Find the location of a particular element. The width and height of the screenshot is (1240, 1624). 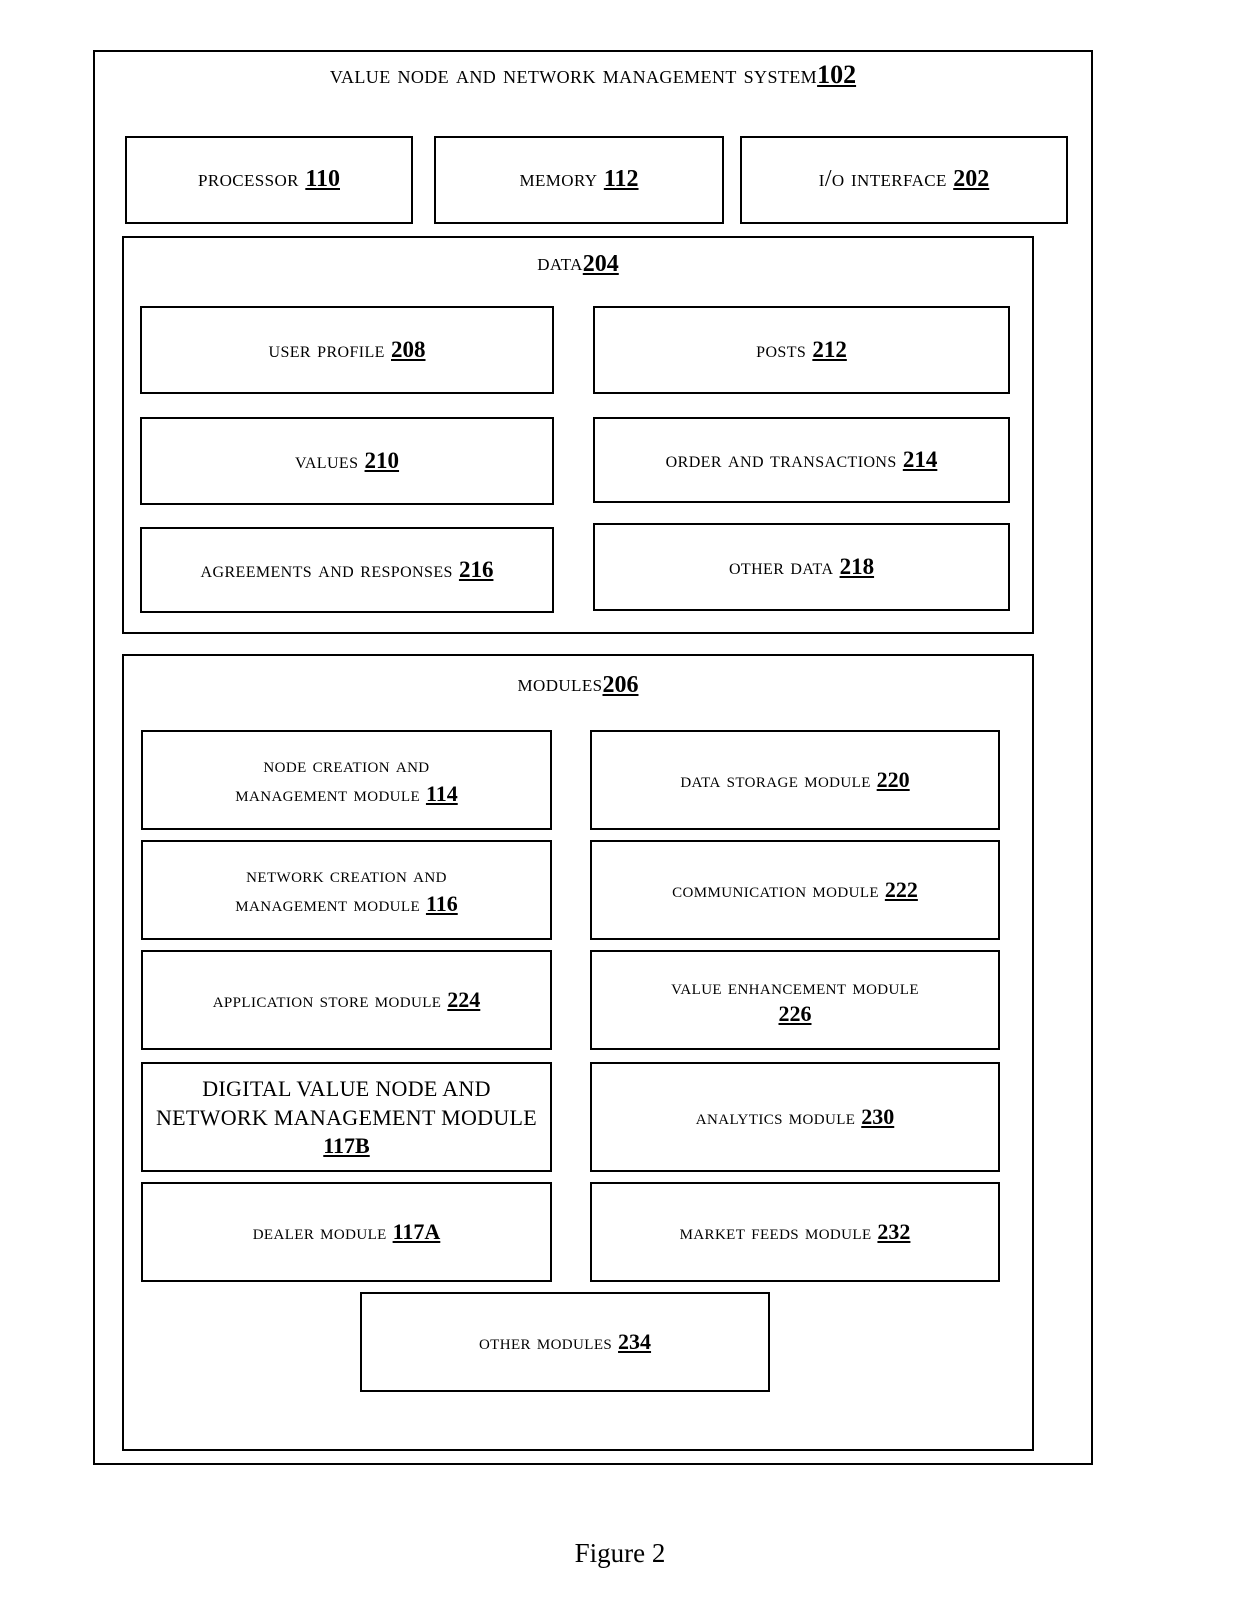

modules-section-title-ref: 206 is located at coordinates (620, 684).